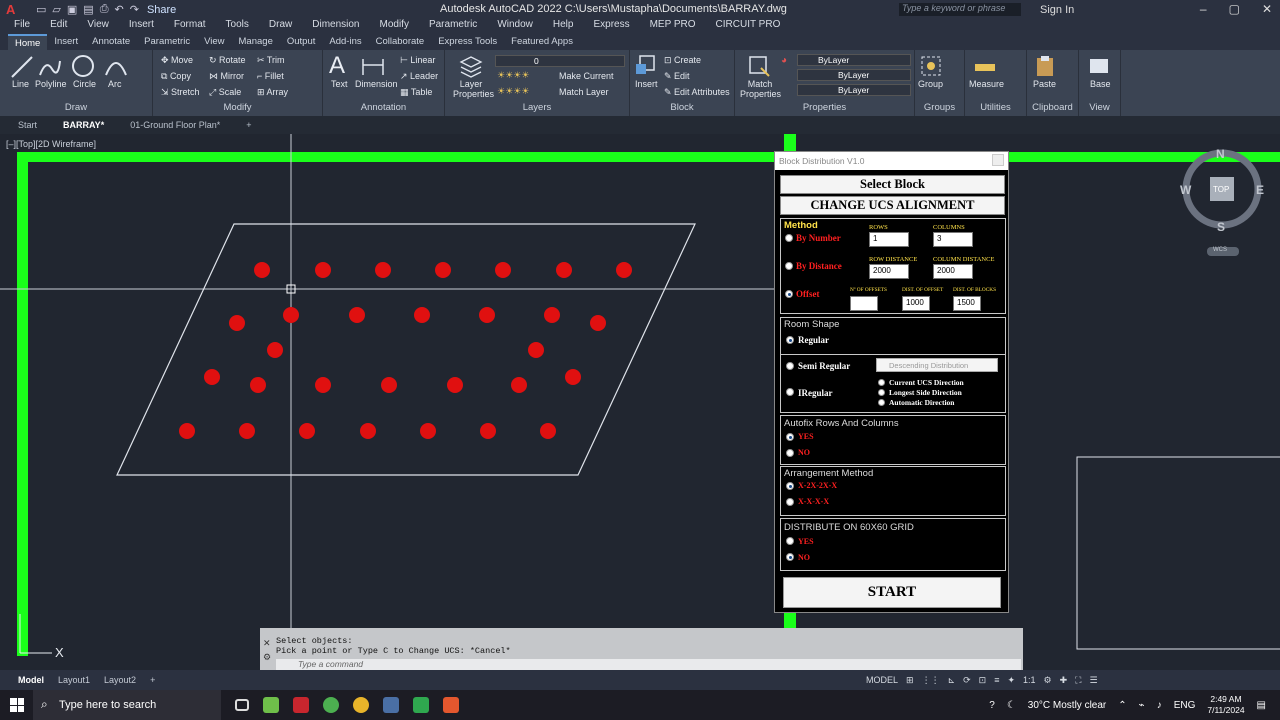 This screenshot has height=720, width=1280. What do you see at coordinates (790, 502) in the screenshot?
I see `arrangement-opt2-radio` at bounding box center [790, 502].